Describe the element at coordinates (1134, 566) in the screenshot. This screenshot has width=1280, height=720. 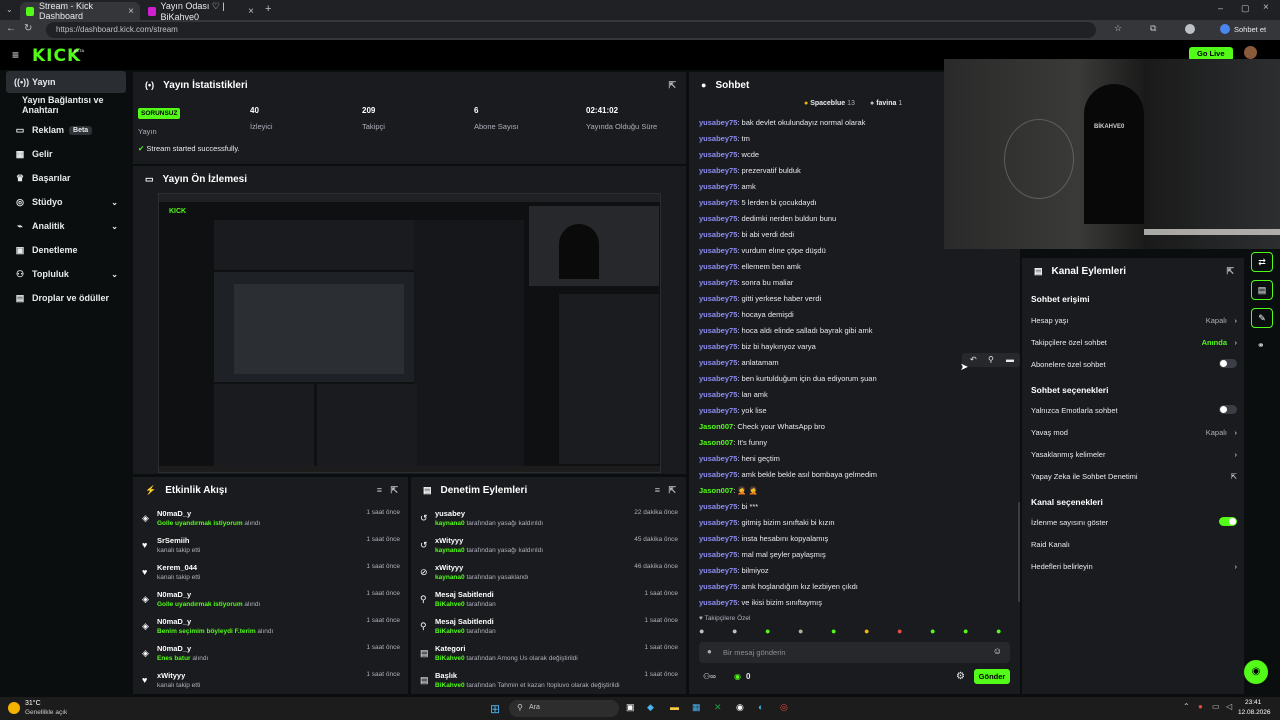
I see `row-set-goals: Hedefleri belirleyin ›` at that location.